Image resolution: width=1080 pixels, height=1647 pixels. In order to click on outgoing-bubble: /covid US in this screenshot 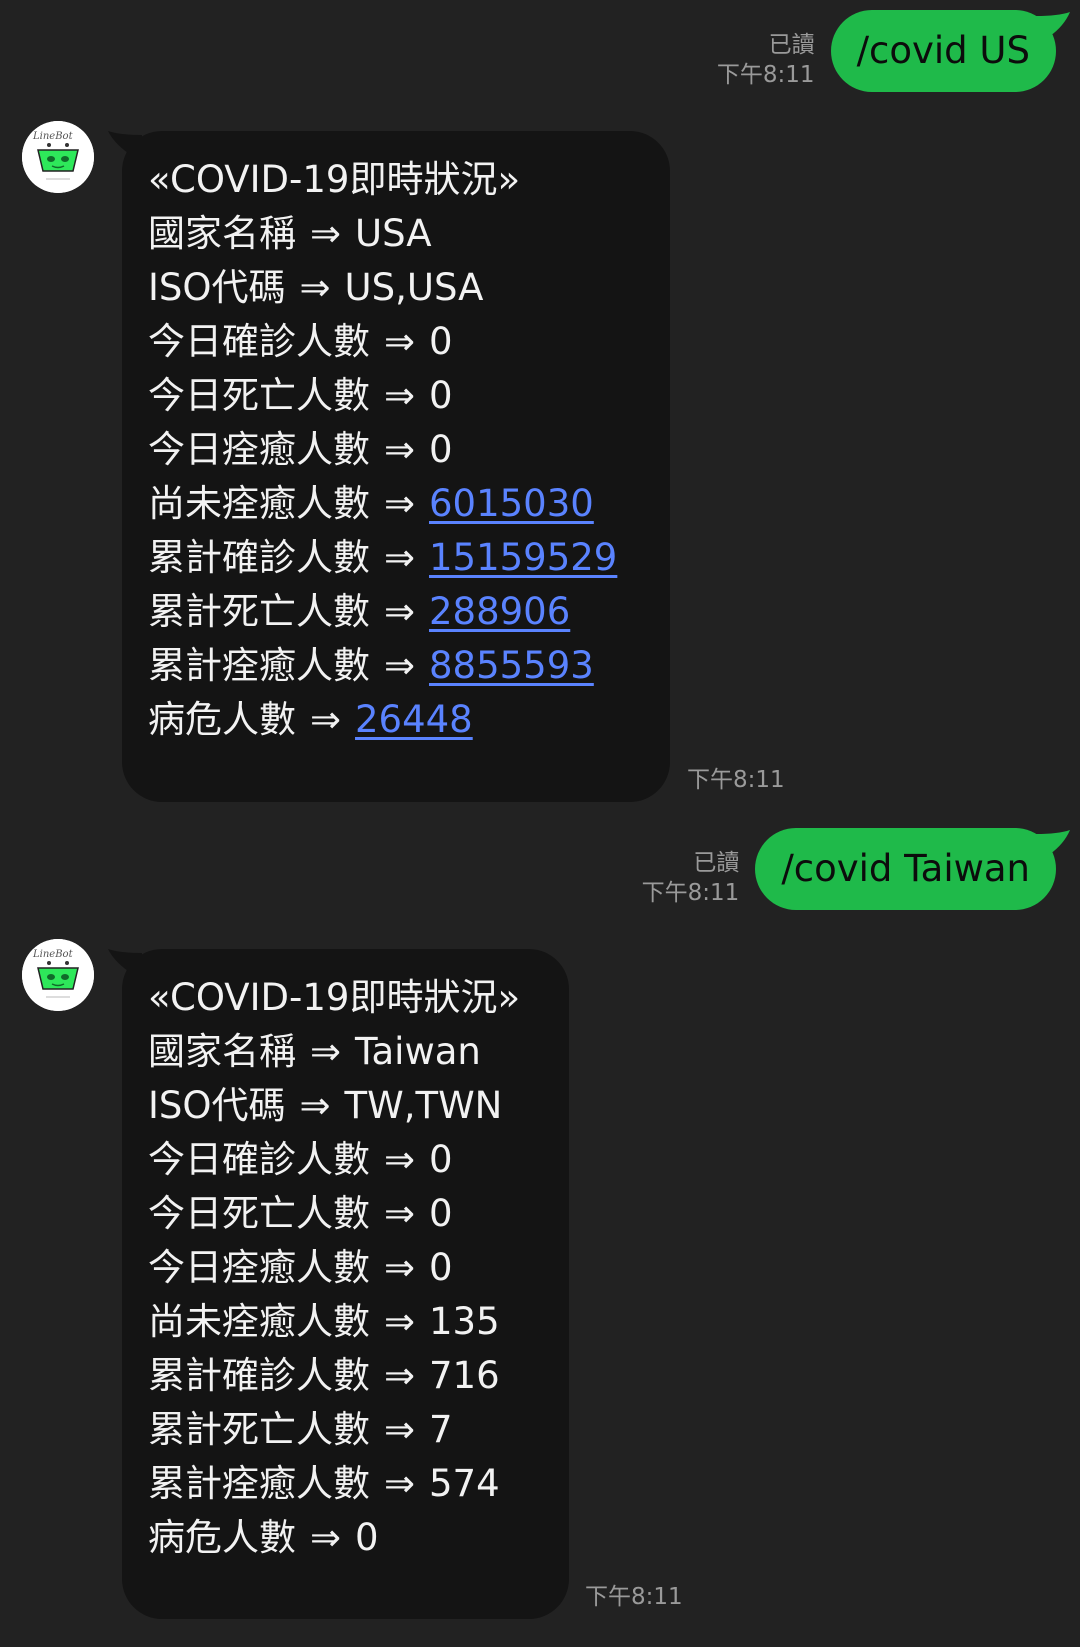, I will do `click(950, 51)`.